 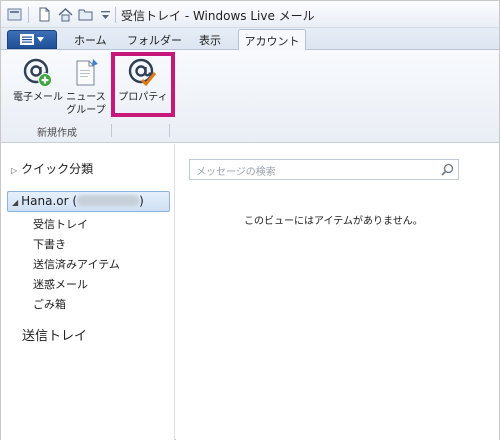 What do you see at coordinates (65, 14) in the screenshot?
I see `home-icon` at bounding box center [65, 14].